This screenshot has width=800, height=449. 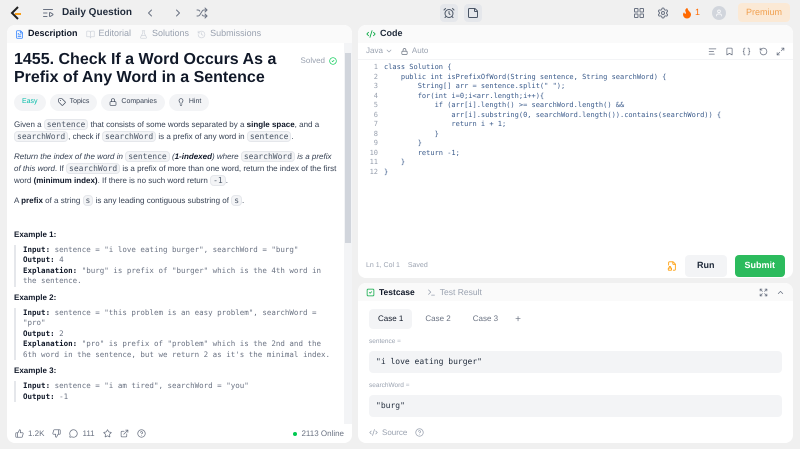 I want to click on case-tab: Case 2, so click(x=438, y=319).